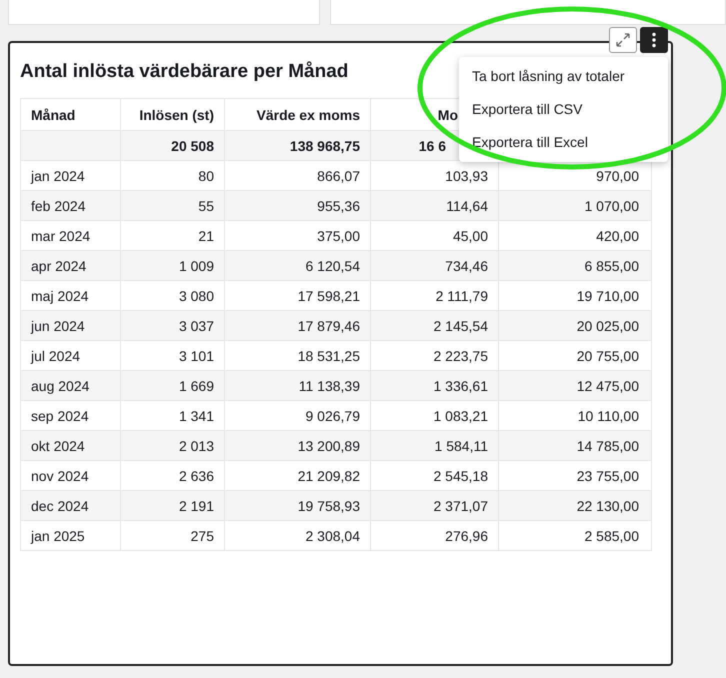 This screenshot has height=678, width=726. I want to click on expand-icon, so click(623, 40).